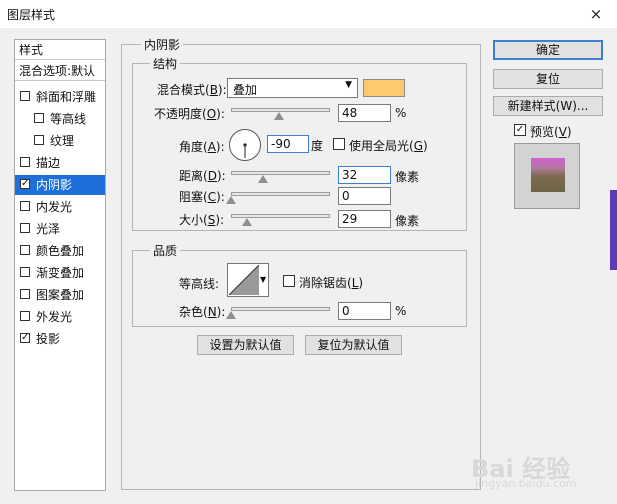  I want to click on style-preview-thumbnail, so click(547, 176).